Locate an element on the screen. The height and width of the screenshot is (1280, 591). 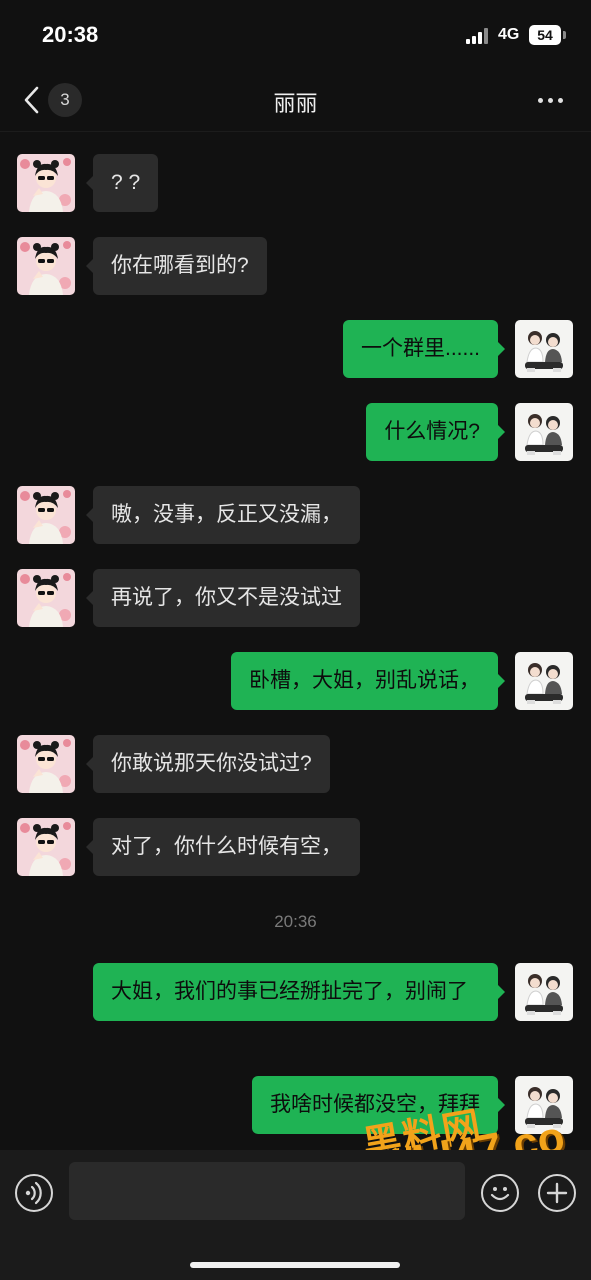
chat-header: 3 丽丽 is located at coordinates (295, 102).